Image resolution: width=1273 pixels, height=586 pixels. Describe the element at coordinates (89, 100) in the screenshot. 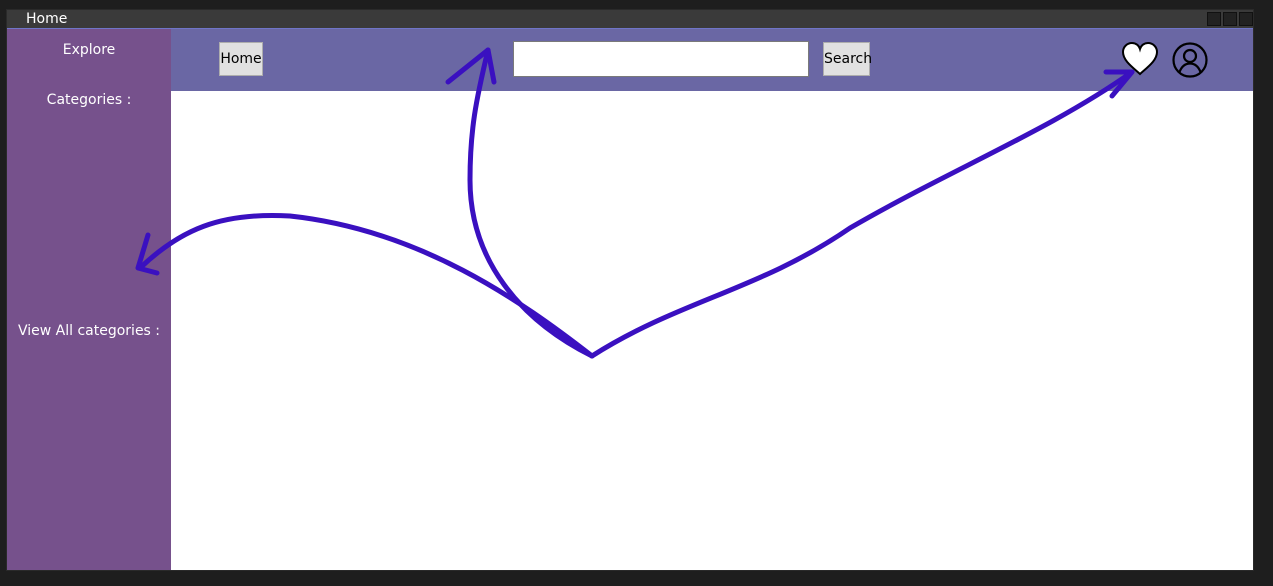

I see `sidebar-categories-label: Categories :` at that location.